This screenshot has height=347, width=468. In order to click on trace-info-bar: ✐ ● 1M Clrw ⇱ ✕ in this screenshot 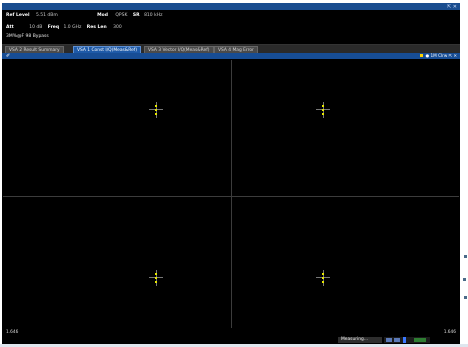, I will do `click(231, 56)`.